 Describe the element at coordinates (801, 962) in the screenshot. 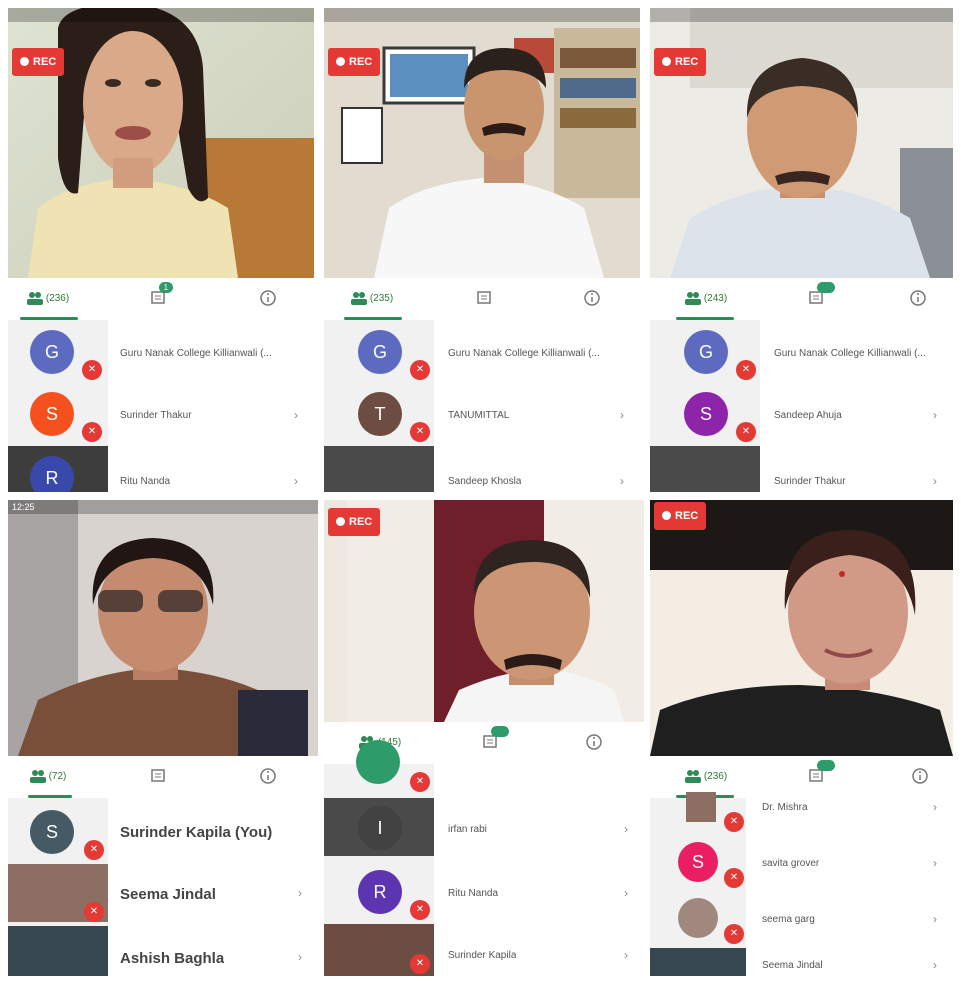

I see `participant-row: Seema Jindal ›` at that location.